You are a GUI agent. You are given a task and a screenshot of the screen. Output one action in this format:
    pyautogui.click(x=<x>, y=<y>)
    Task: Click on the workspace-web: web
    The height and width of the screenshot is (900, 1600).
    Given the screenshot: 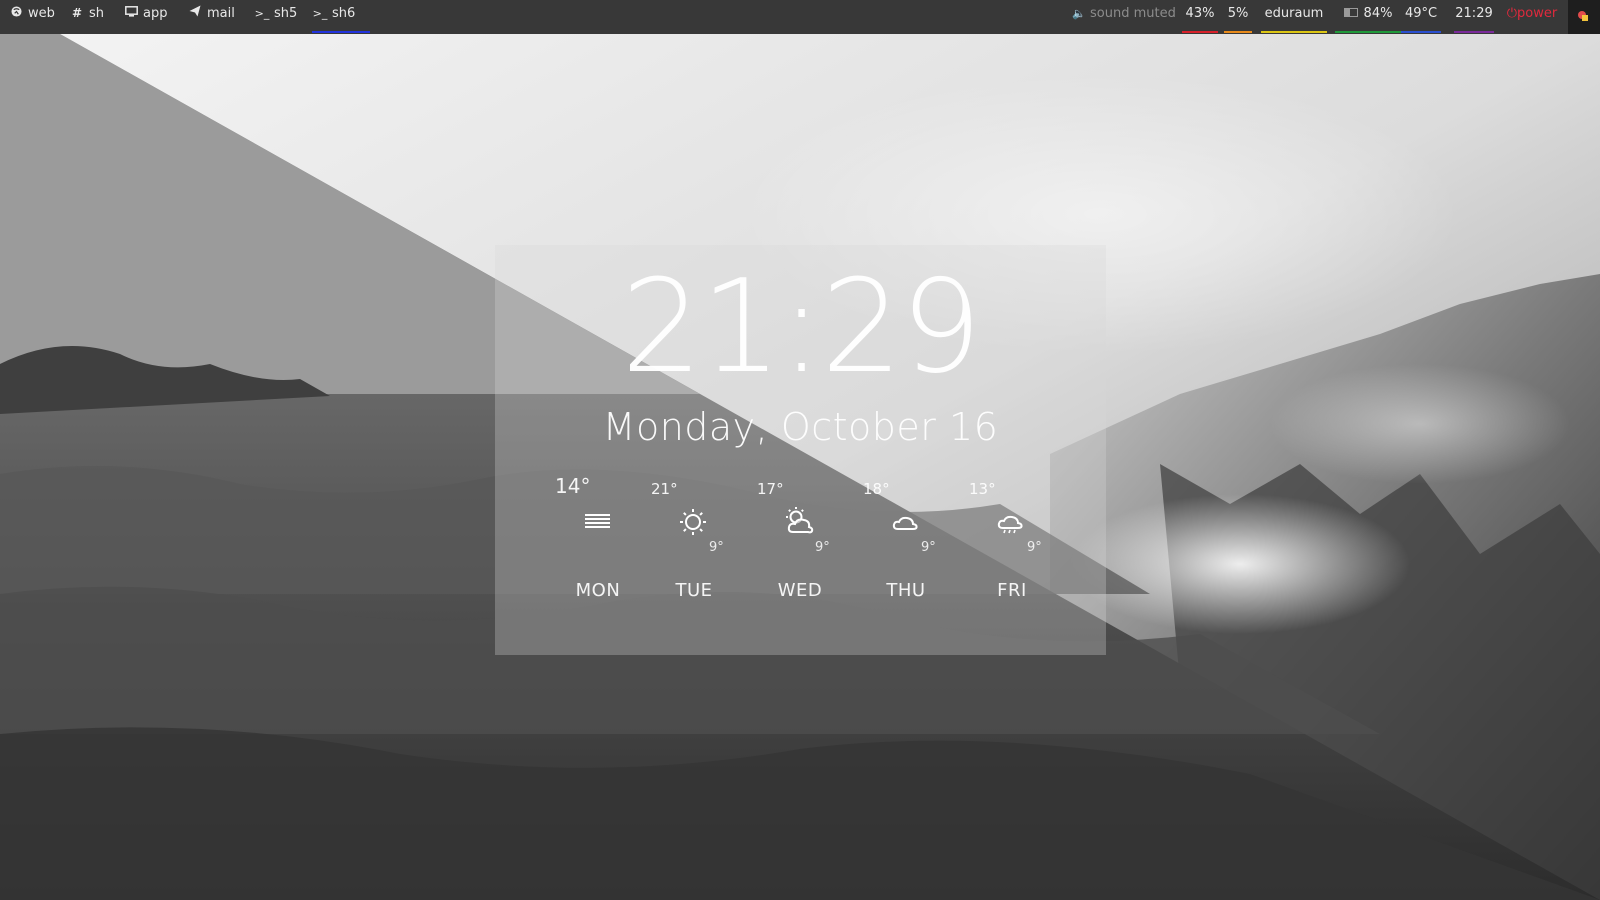 What is the action you would take?
    pyautogui.click(x=34, y=17)
    